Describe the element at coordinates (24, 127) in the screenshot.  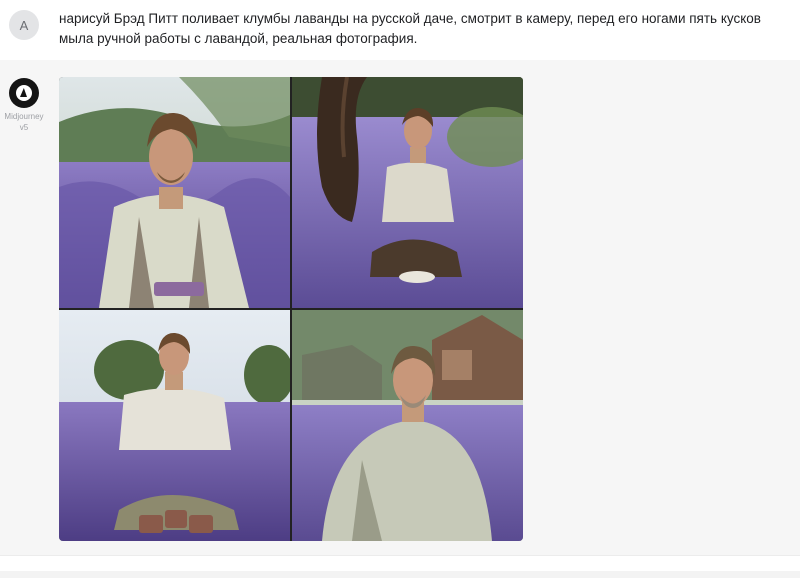
I see `bot-version: v5` at that location.